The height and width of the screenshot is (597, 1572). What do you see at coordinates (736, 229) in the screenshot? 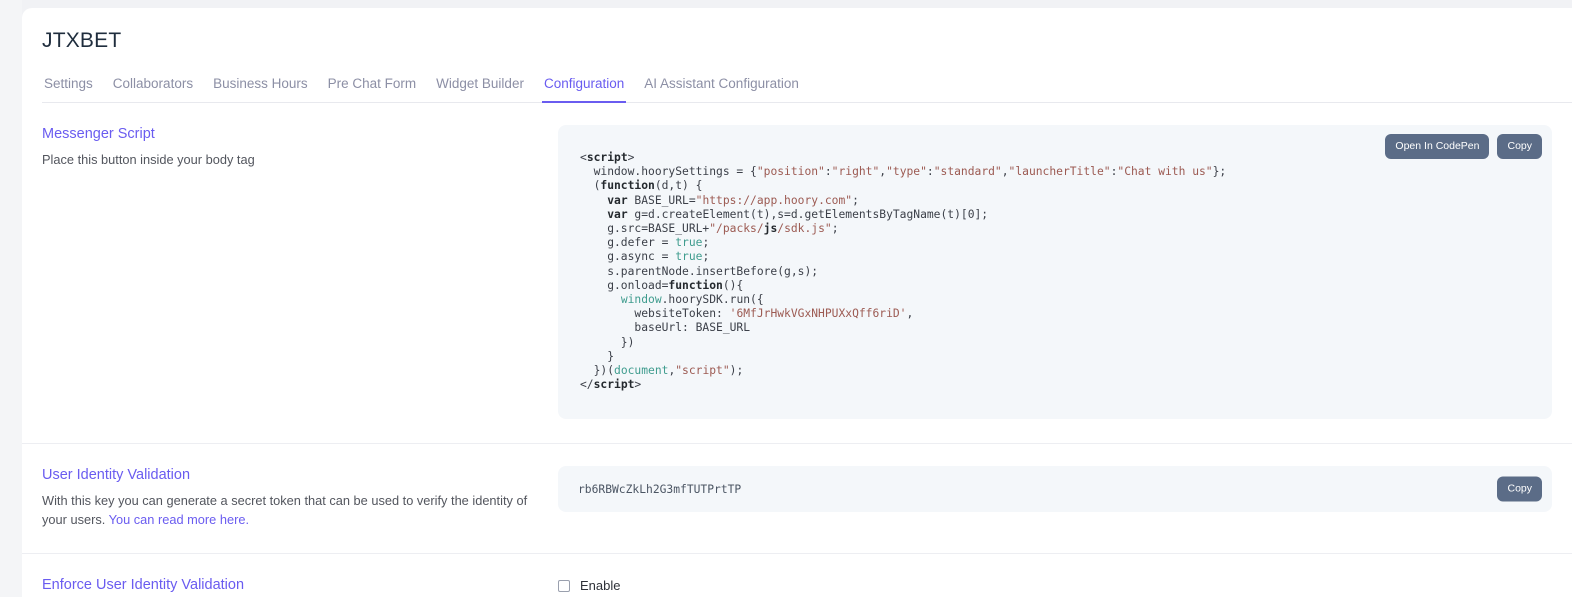
I see `code-token: "/packs/` at bounding box center [736, 229].